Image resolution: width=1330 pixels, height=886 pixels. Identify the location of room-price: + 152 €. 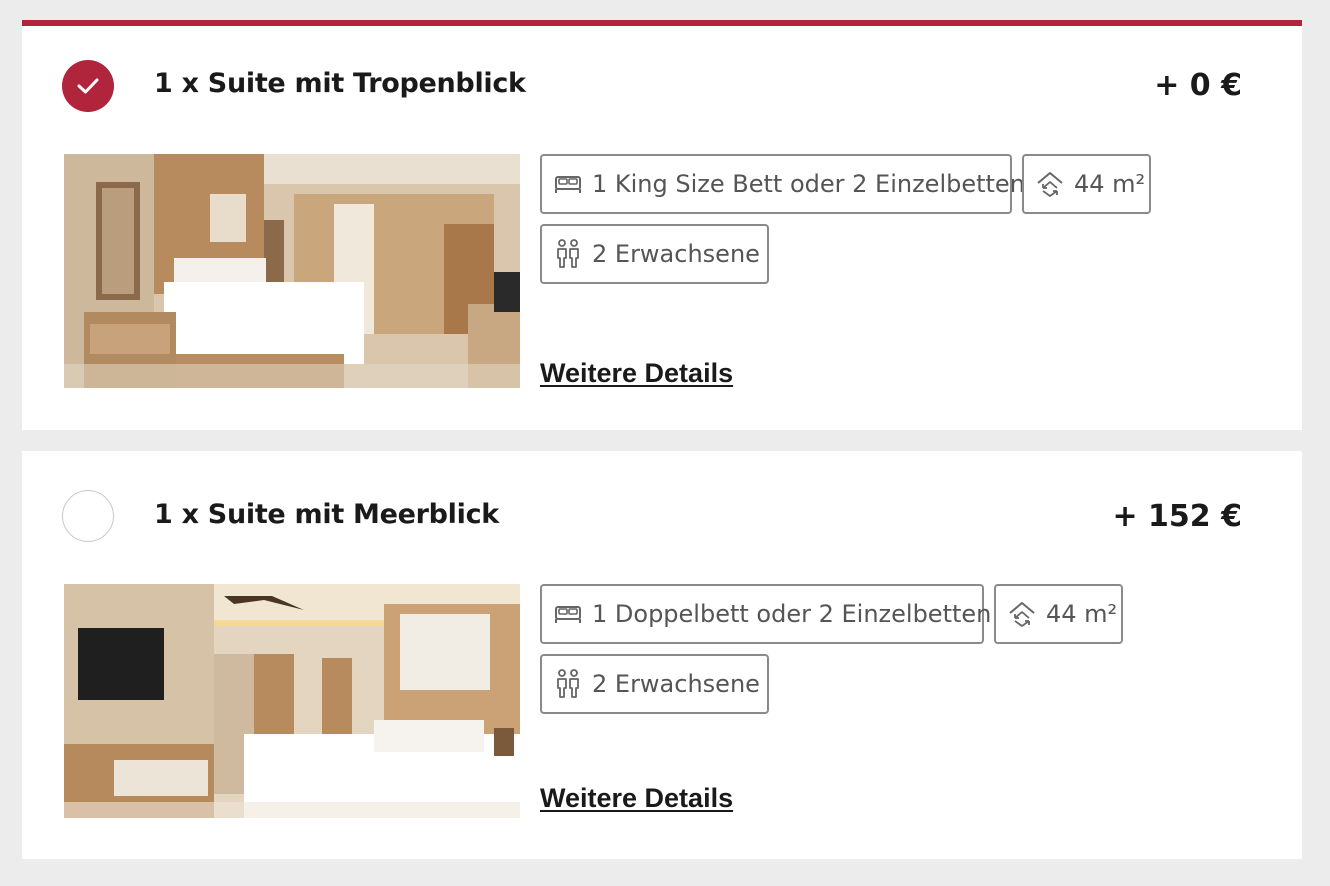
(1177, 516).